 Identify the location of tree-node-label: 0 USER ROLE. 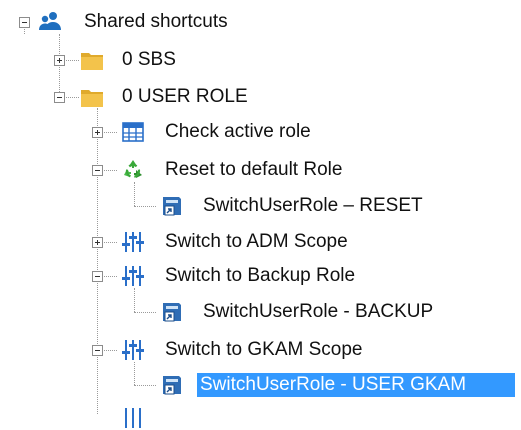
(185, 96).